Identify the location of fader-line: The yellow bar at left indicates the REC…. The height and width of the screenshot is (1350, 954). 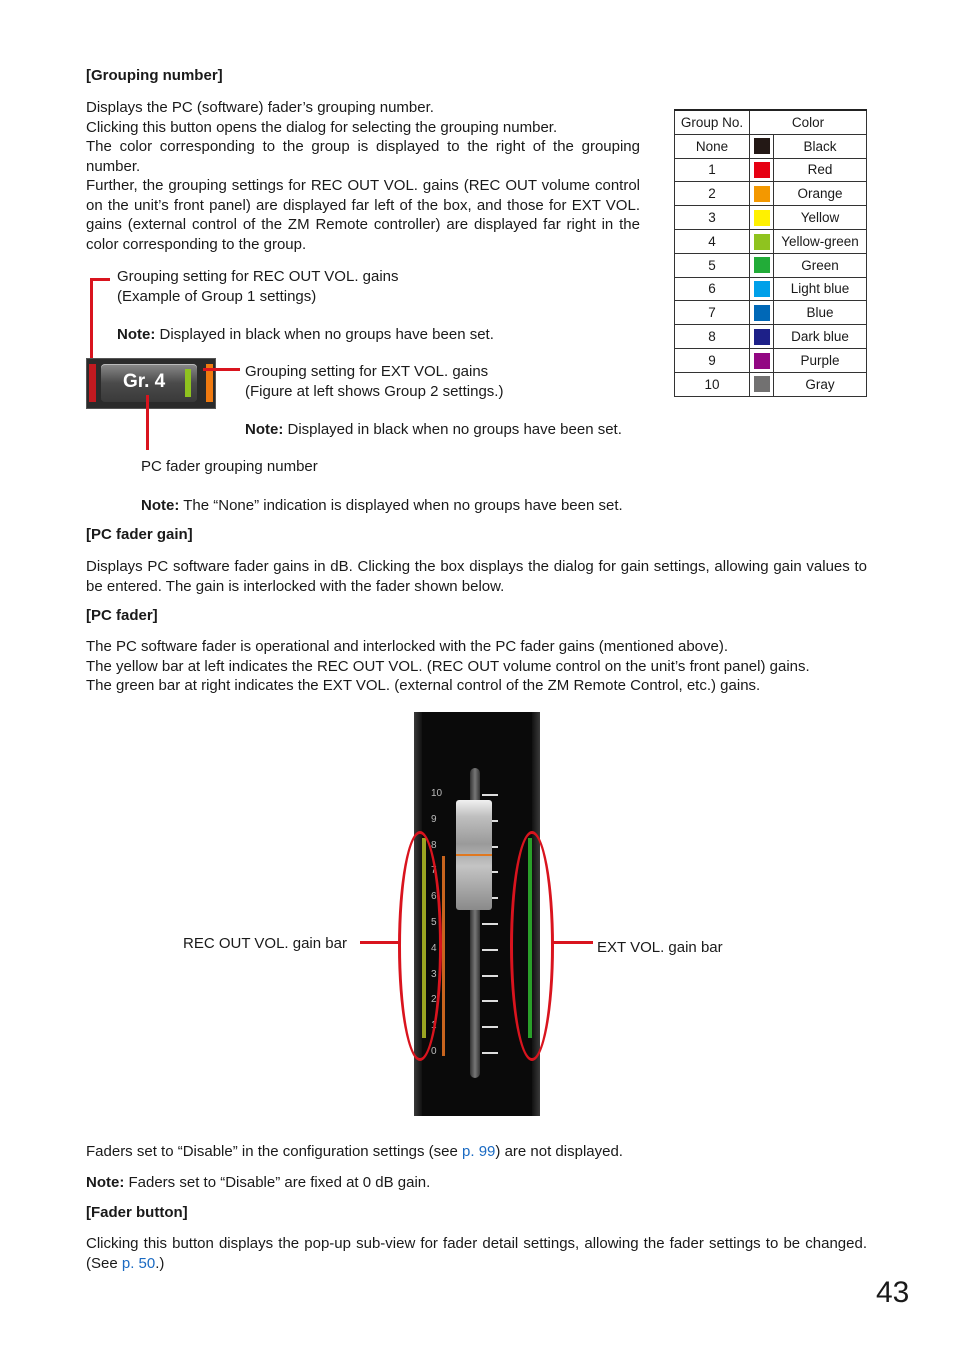
(448, 666).